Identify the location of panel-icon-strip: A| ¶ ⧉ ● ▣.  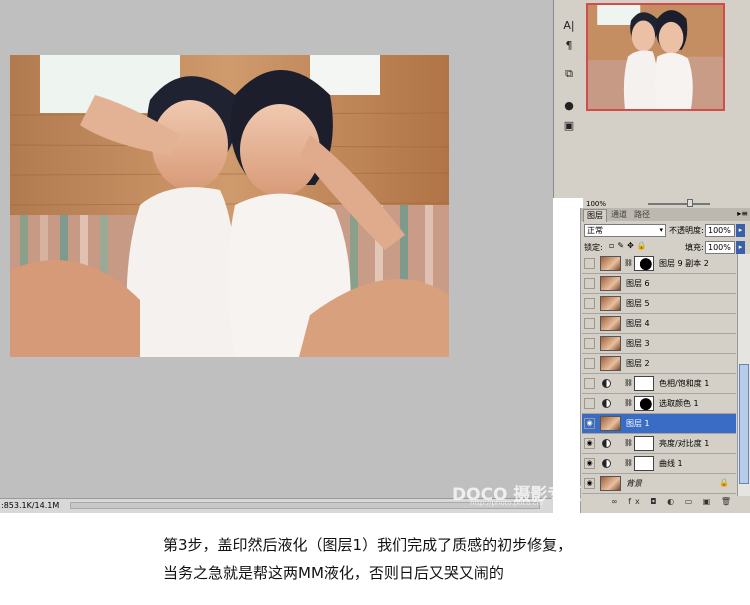
(568, 99).